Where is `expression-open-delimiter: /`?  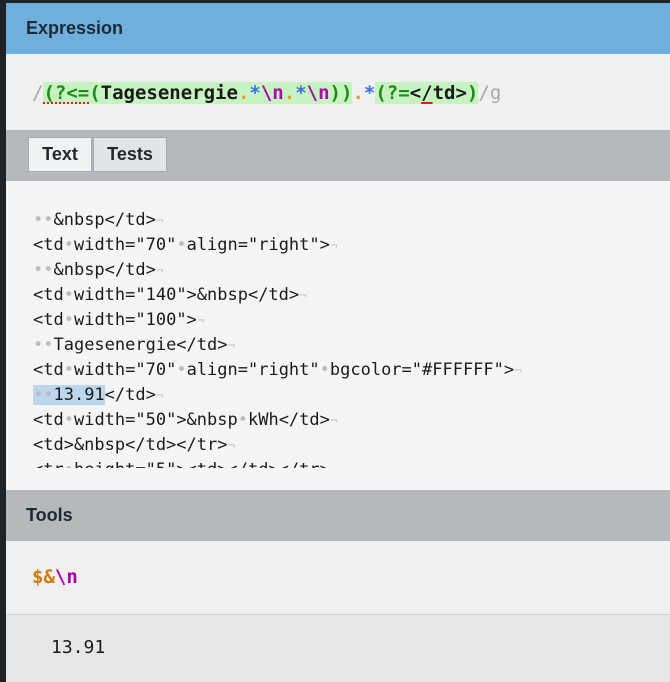
expression-open-delimiter: / is located at coordinates (38, 93).